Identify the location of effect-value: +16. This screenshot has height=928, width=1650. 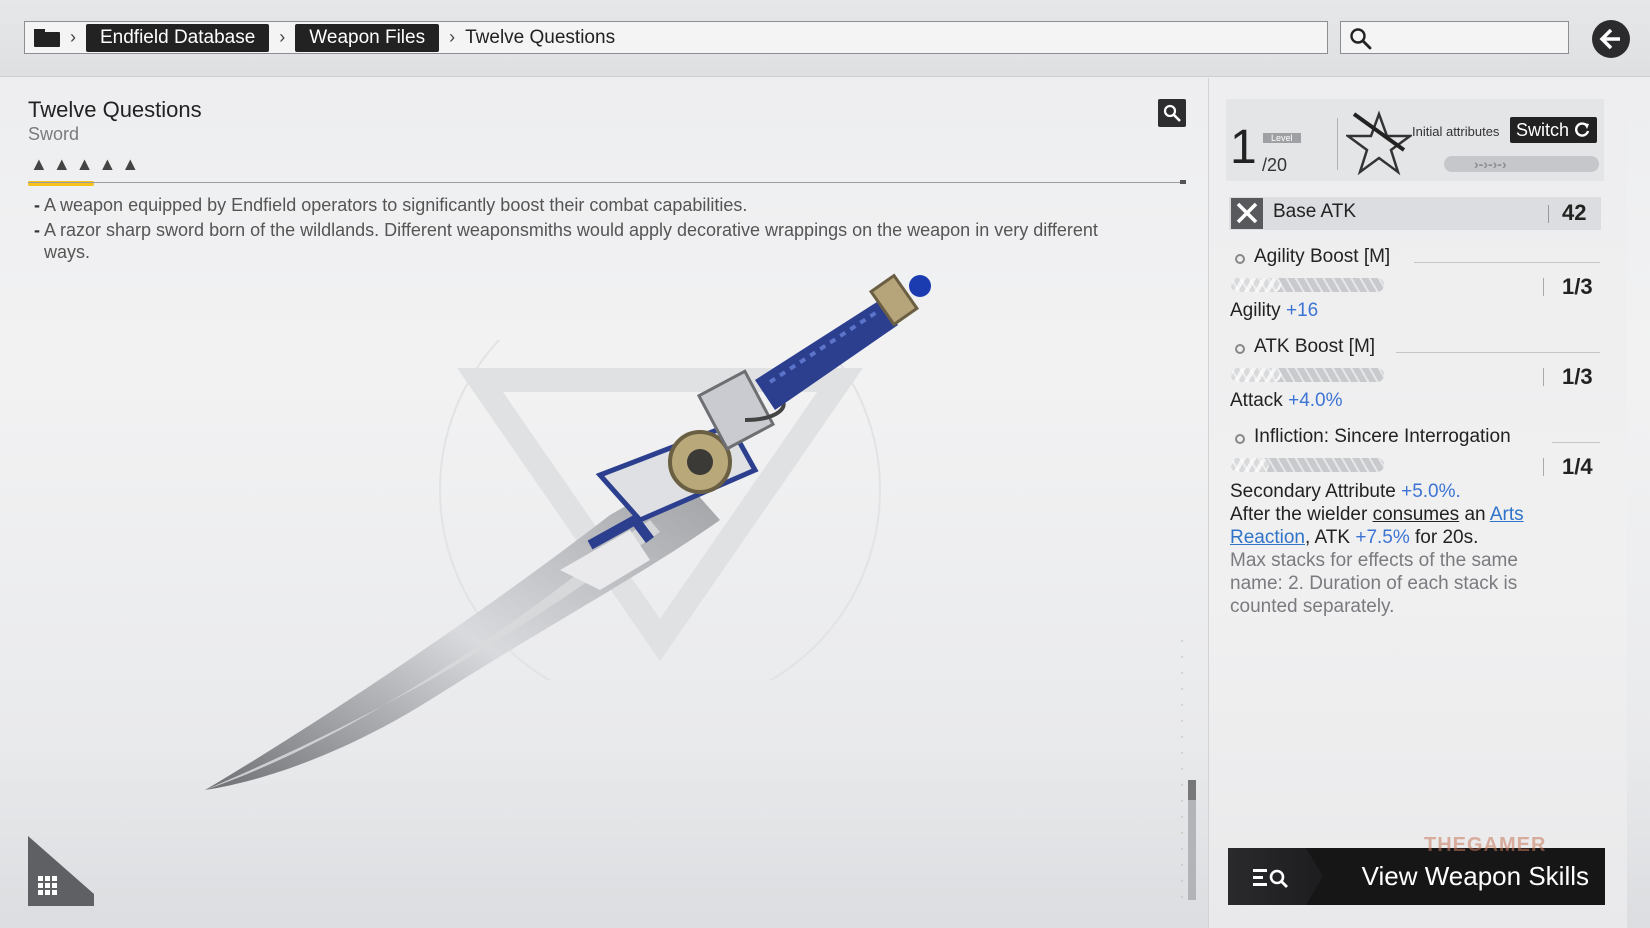
(1302, 310).